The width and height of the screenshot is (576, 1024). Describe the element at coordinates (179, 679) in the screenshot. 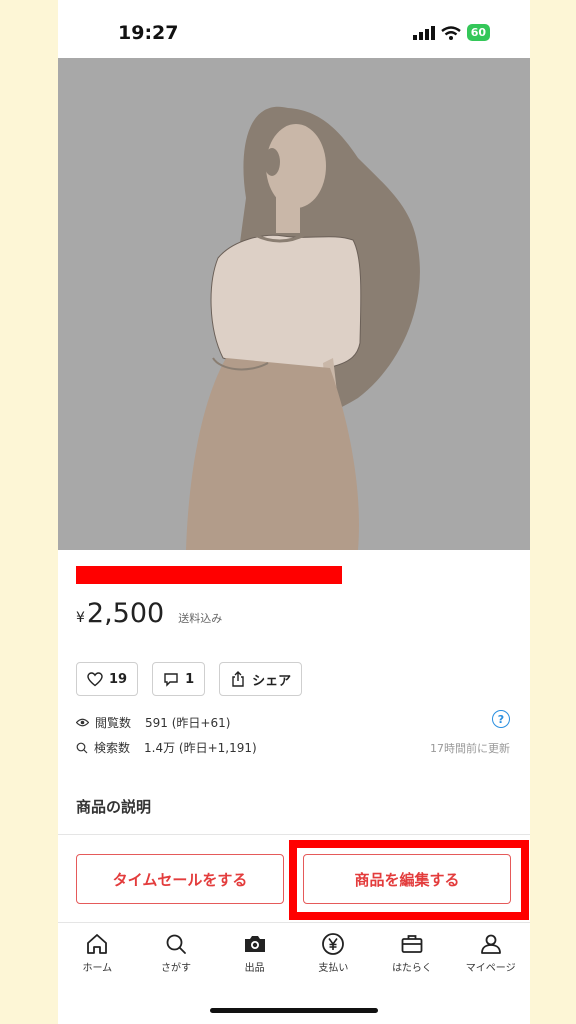

I see `comment-button: 1` at that location.